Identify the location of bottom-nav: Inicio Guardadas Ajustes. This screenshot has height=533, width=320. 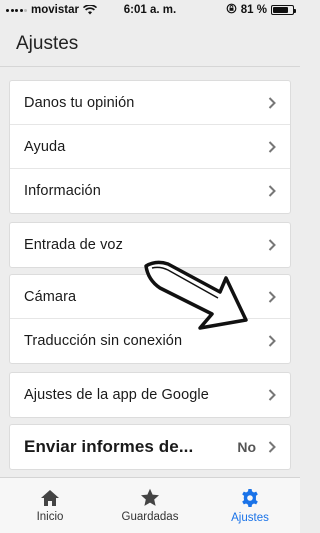
(150, 505).